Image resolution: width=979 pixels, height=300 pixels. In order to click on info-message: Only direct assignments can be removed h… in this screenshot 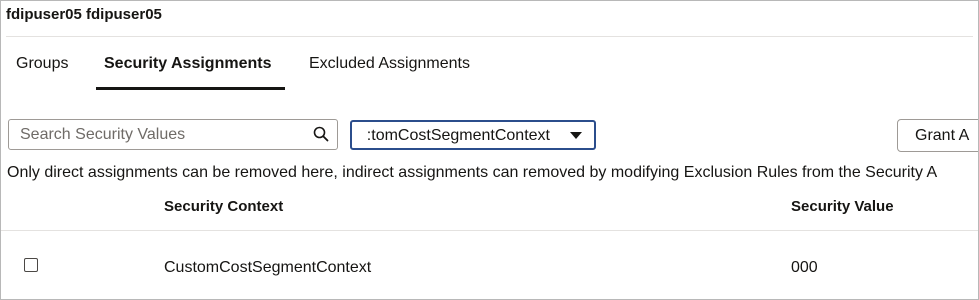, I will do `click(472, 172)`.